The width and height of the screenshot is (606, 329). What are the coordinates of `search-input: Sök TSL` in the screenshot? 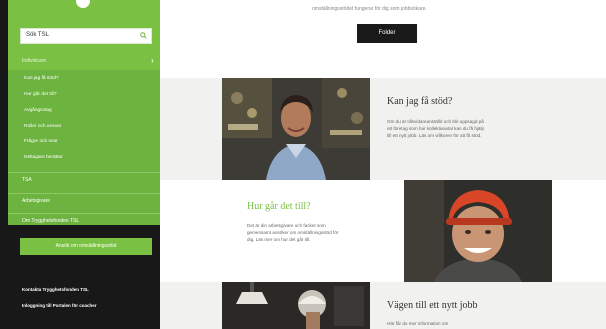 It's located at (86, 36).